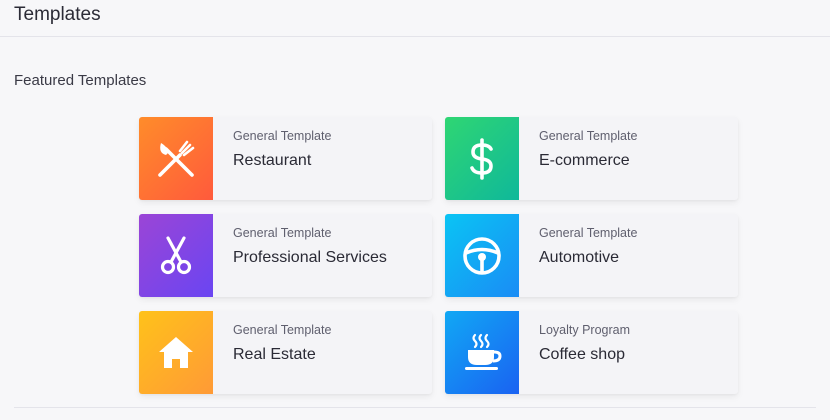 This screenshot has width=830, height=420. Describe the element at coordinates (585, 330) in the screenshot. I see `card-category: Loyalty Program` at that location.